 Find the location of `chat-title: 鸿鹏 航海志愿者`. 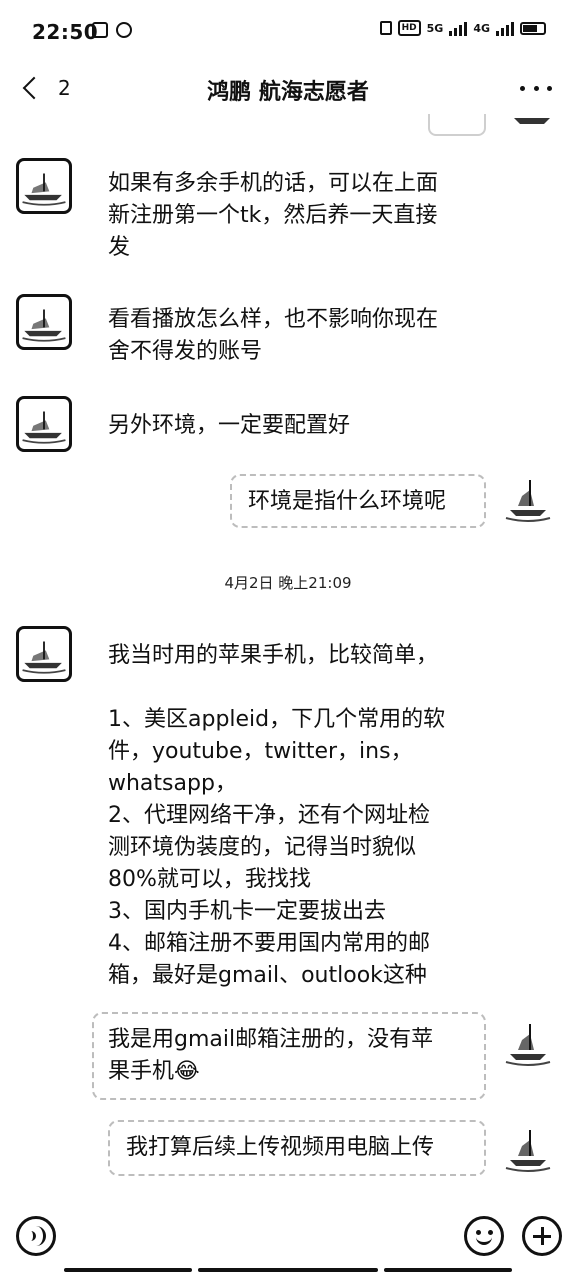

chat-title: 鸿鹏 航海志愿者 is located at coordinates (288, 92).